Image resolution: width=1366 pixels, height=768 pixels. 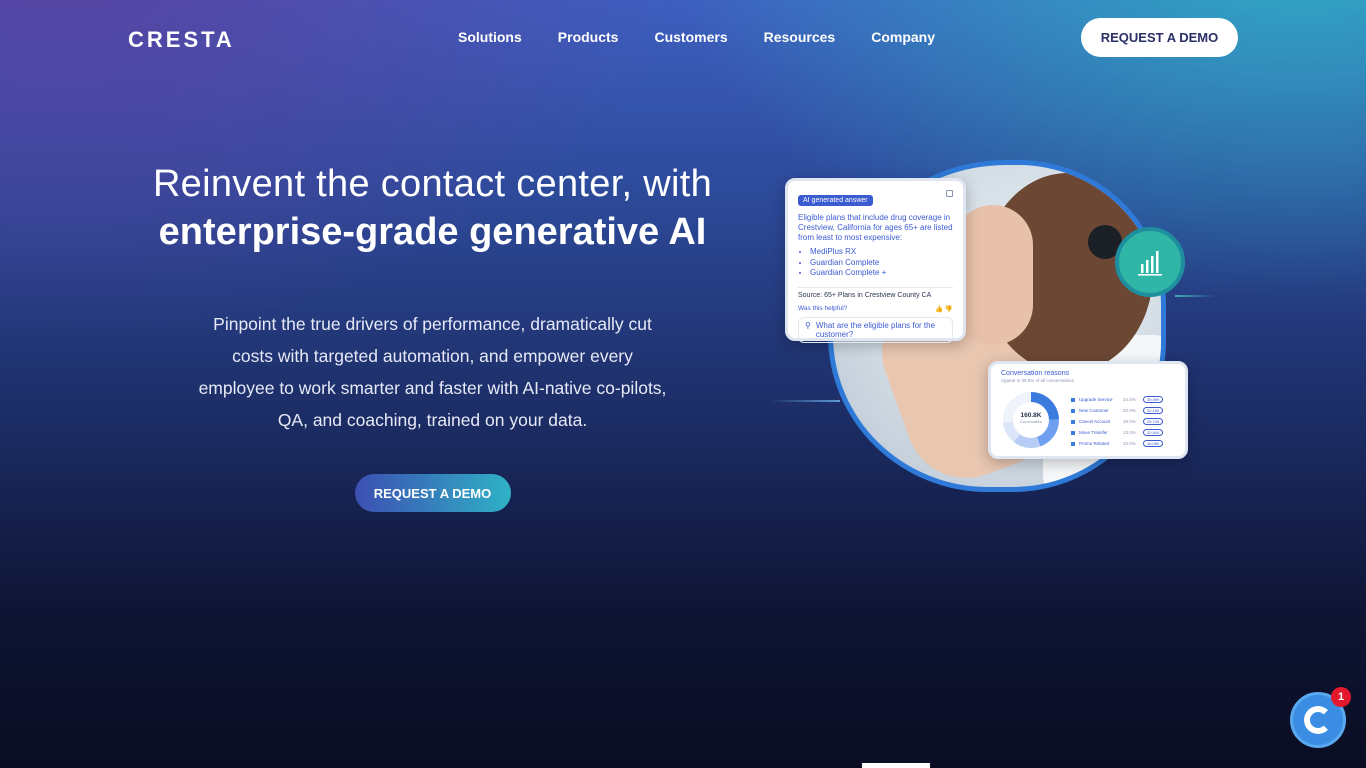 I want to click on row-name: Promo Related, so click(x=1094, y=443).